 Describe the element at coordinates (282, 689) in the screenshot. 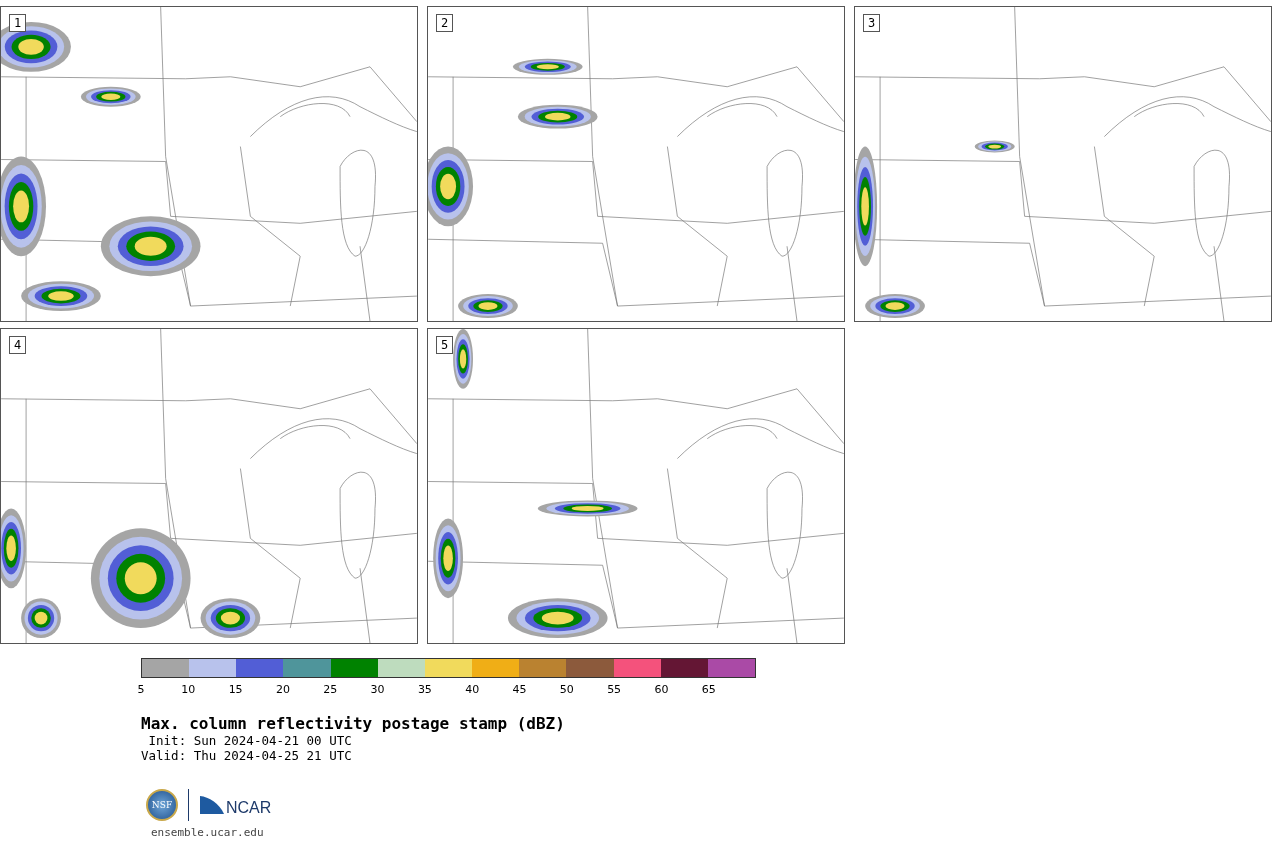

I see `tick-label: 20` at that location.